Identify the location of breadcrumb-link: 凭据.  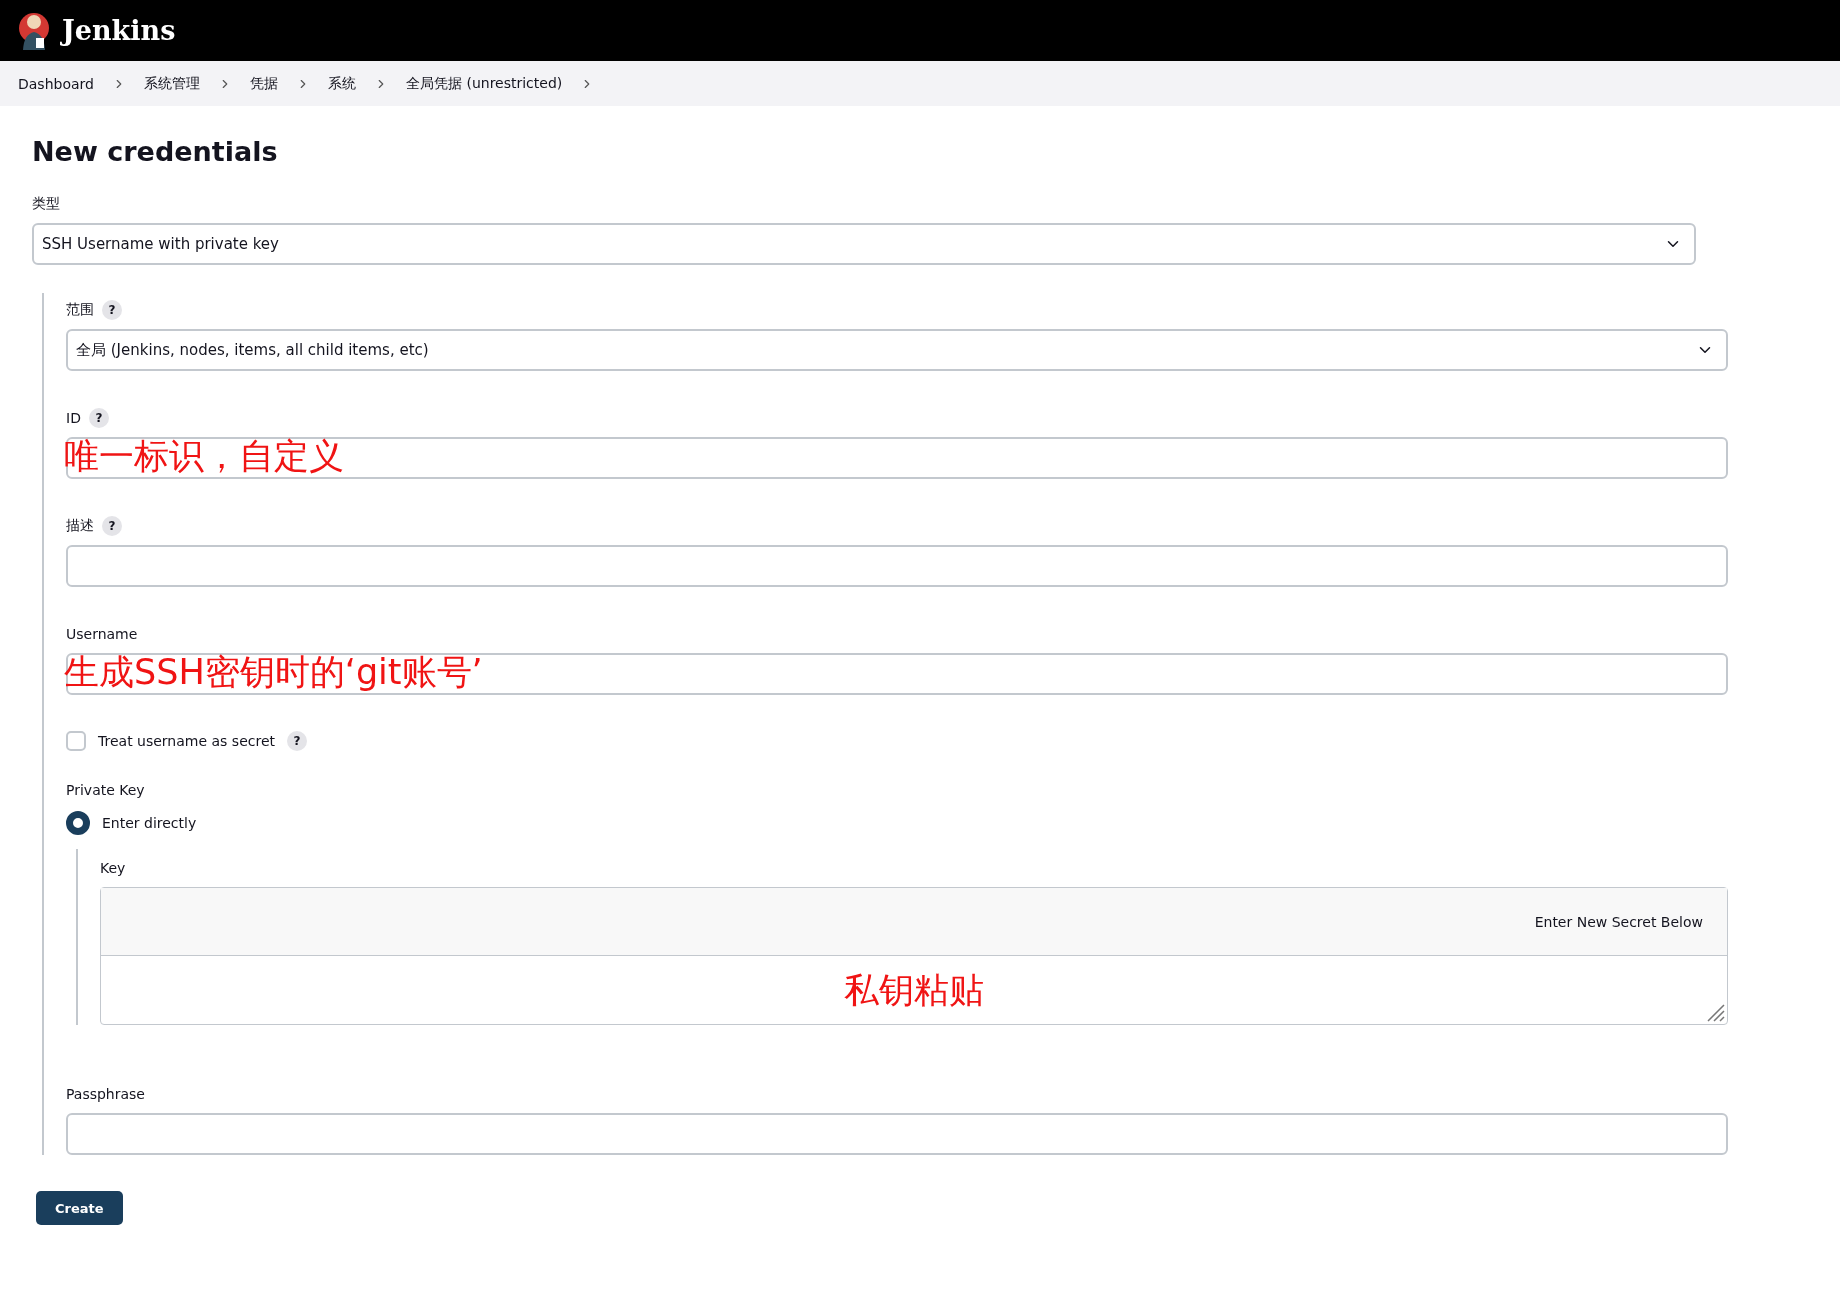
(263, 83).